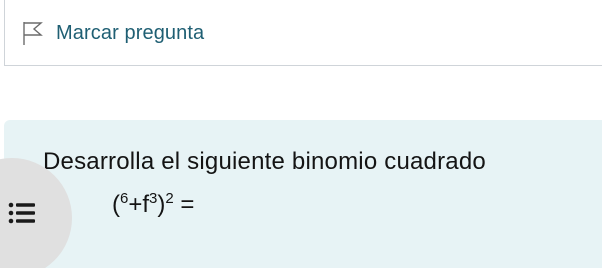  Describe the element at coordinates (22, 213) in the screenshot. I see `list-menu-icon` at that location.